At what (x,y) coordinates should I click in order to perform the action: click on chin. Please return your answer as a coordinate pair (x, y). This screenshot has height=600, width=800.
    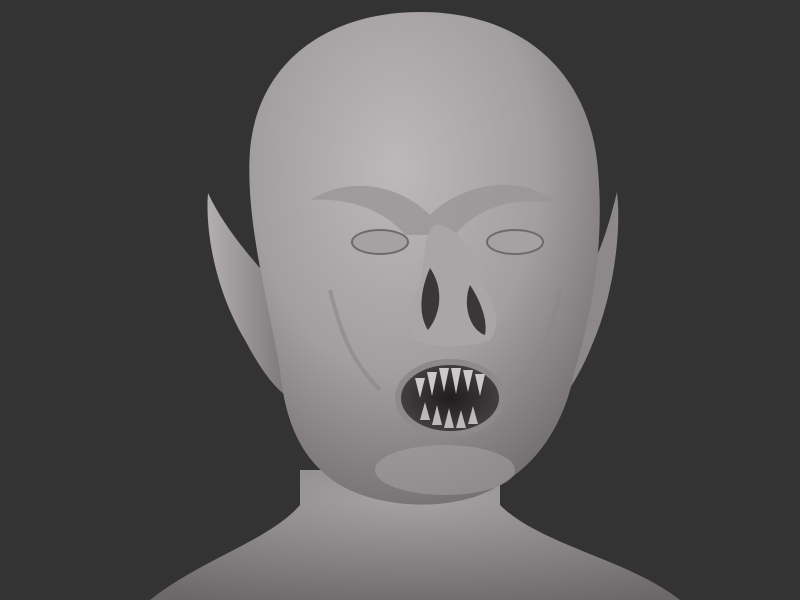
    Looking at the image, I should click on (445, 470).